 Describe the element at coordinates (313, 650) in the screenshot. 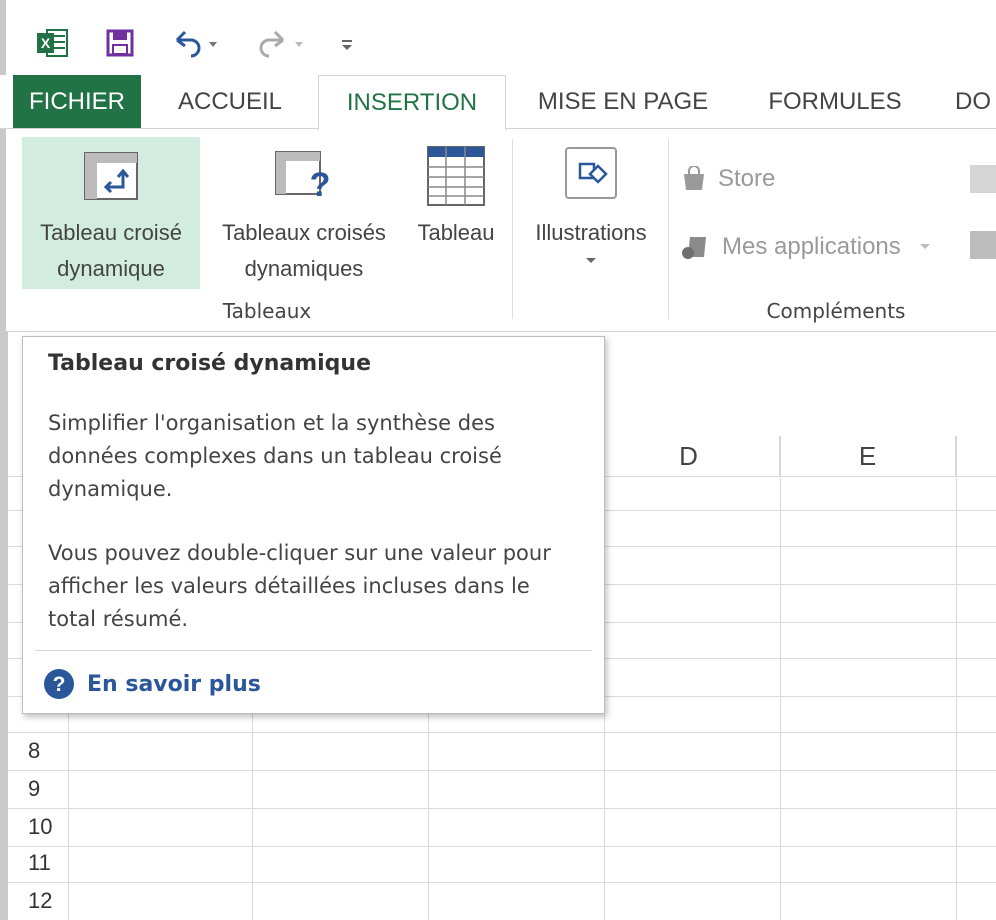

I see `tooltip-divider` at that location.